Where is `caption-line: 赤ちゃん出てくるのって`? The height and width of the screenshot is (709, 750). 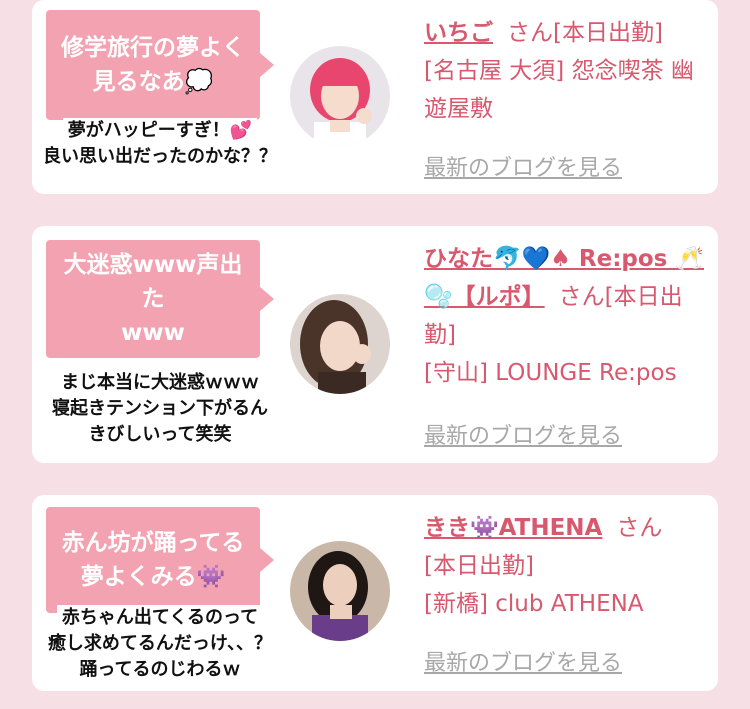 caption-line: 赤ちゃん出てくるのって is located at coordinates (160, 618).